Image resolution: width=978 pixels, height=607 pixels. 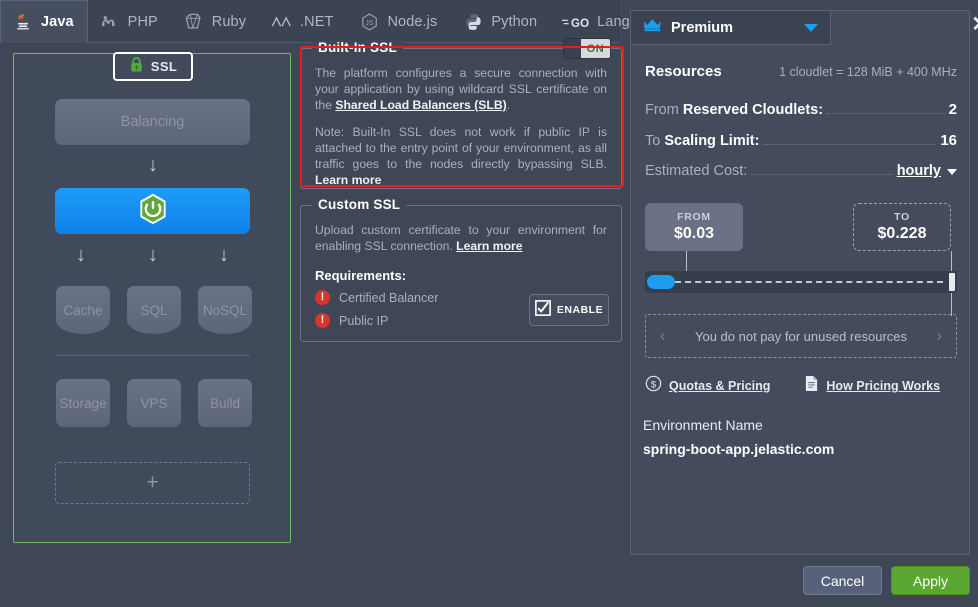 I want to click on estimated-cost-row: Estimated Cost: hourly, so click(x=801, y=171).